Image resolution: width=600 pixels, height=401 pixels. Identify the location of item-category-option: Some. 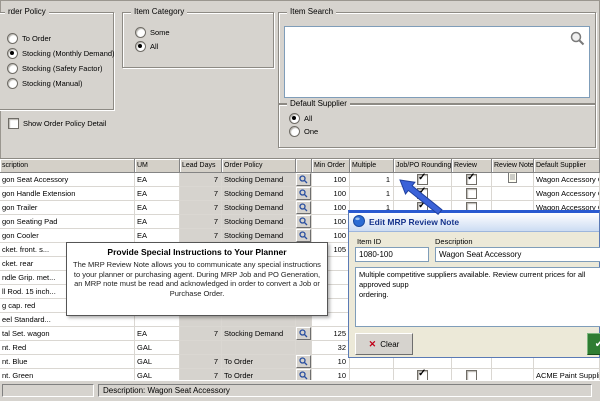
(152, 32).